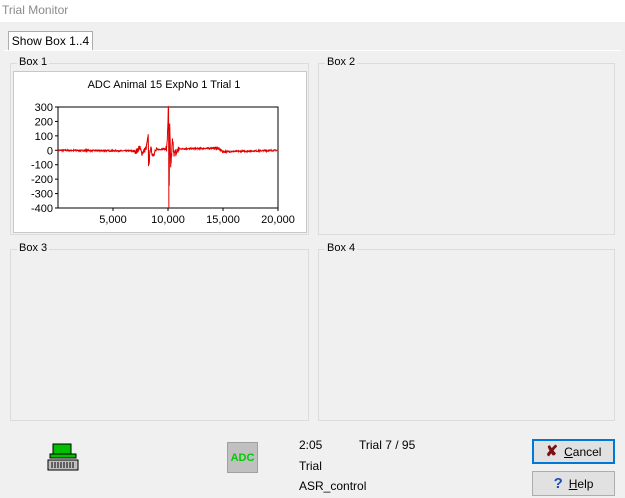  What do you see at coordinates (44, 108) in the screenshot?
I see `y-tick-label-0: 300` at bounding box center [44, 108].